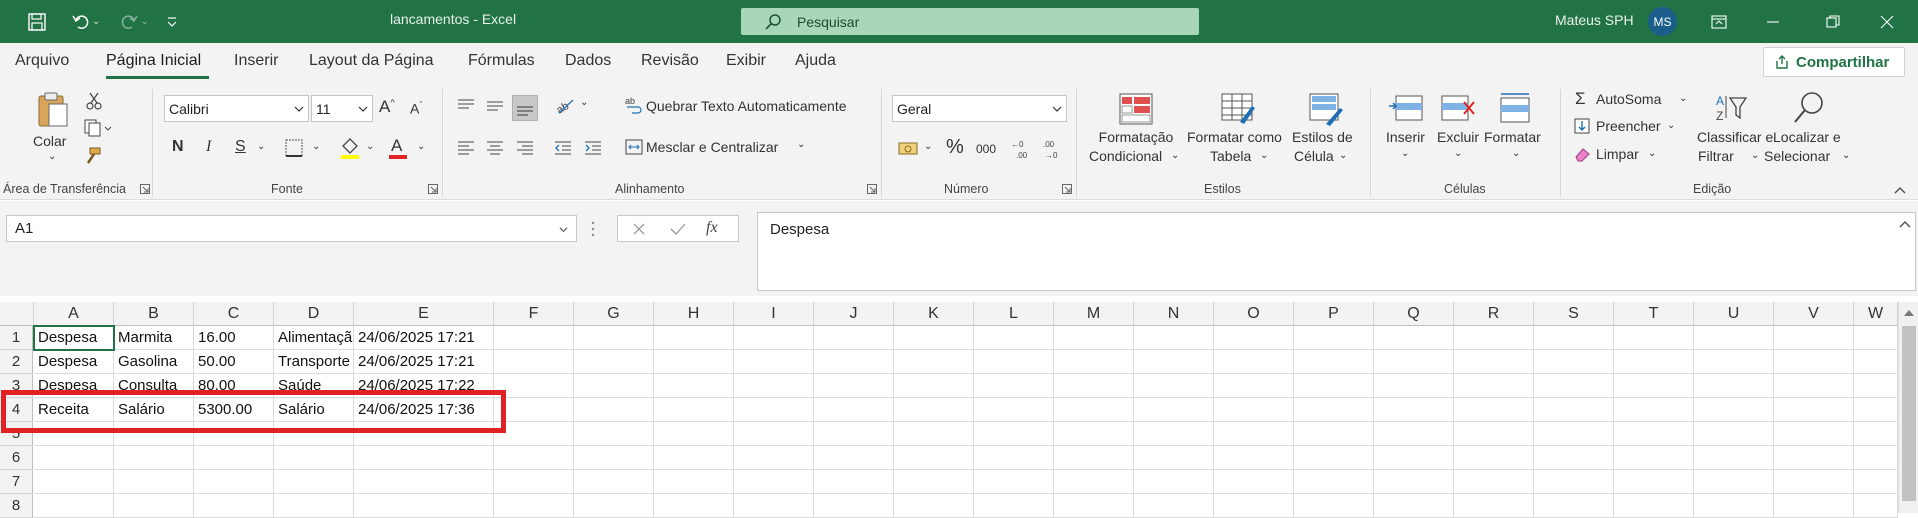 The width and height of the screenshot is (1918, 518). I want to click on tab-exibir: Exibir, so click(746, 61).